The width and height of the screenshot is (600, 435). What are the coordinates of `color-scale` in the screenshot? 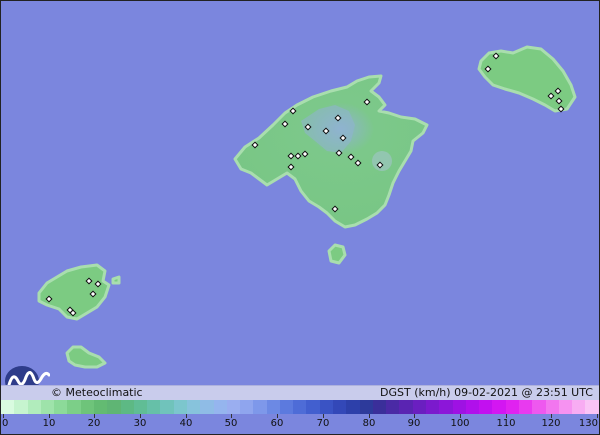 It's located at (300, 407).